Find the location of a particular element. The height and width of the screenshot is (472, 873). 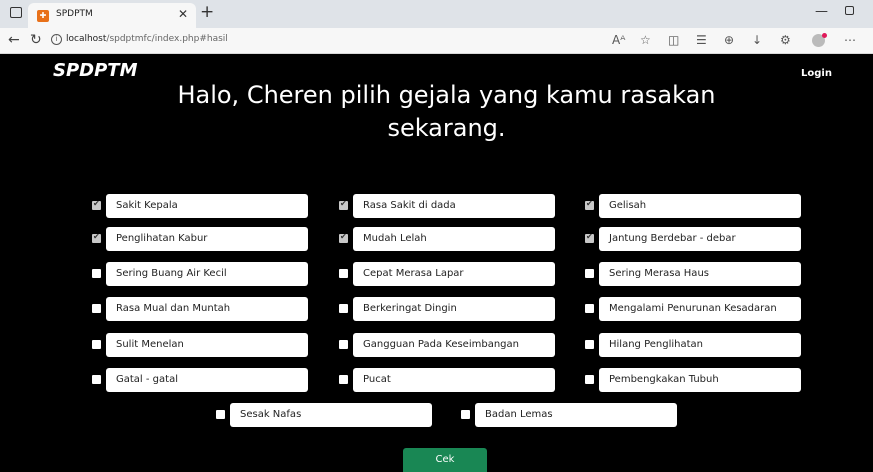

address-bar: localhost/spdptmfc/index.php#hasil is located at coordinates (147, 39).